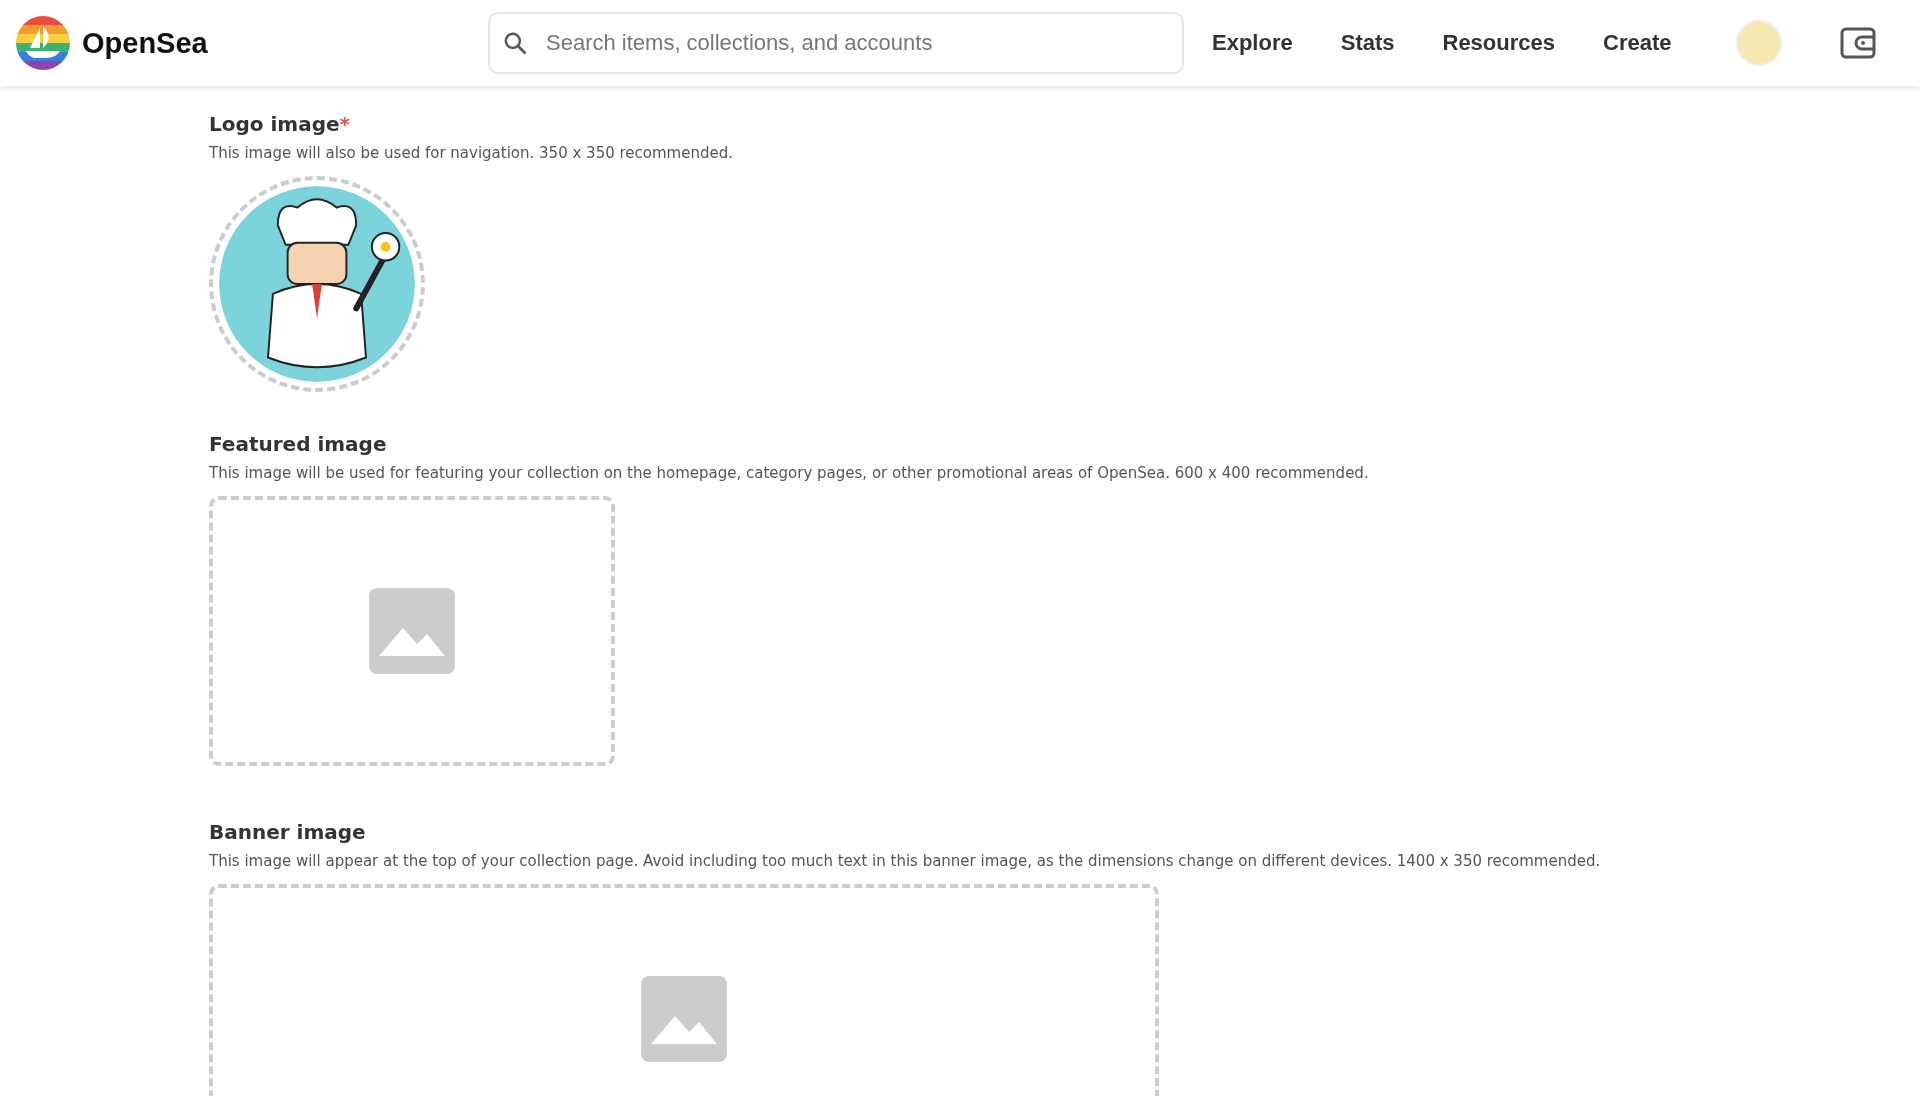 This screenshot has width=1920, height=1096. I want to click on section-description: This image will appear at the top of your collection page. Avoid including too much text in this banner image, as the dimensions change on different devices. 1400 x 350 recommended., so click(905, 861).